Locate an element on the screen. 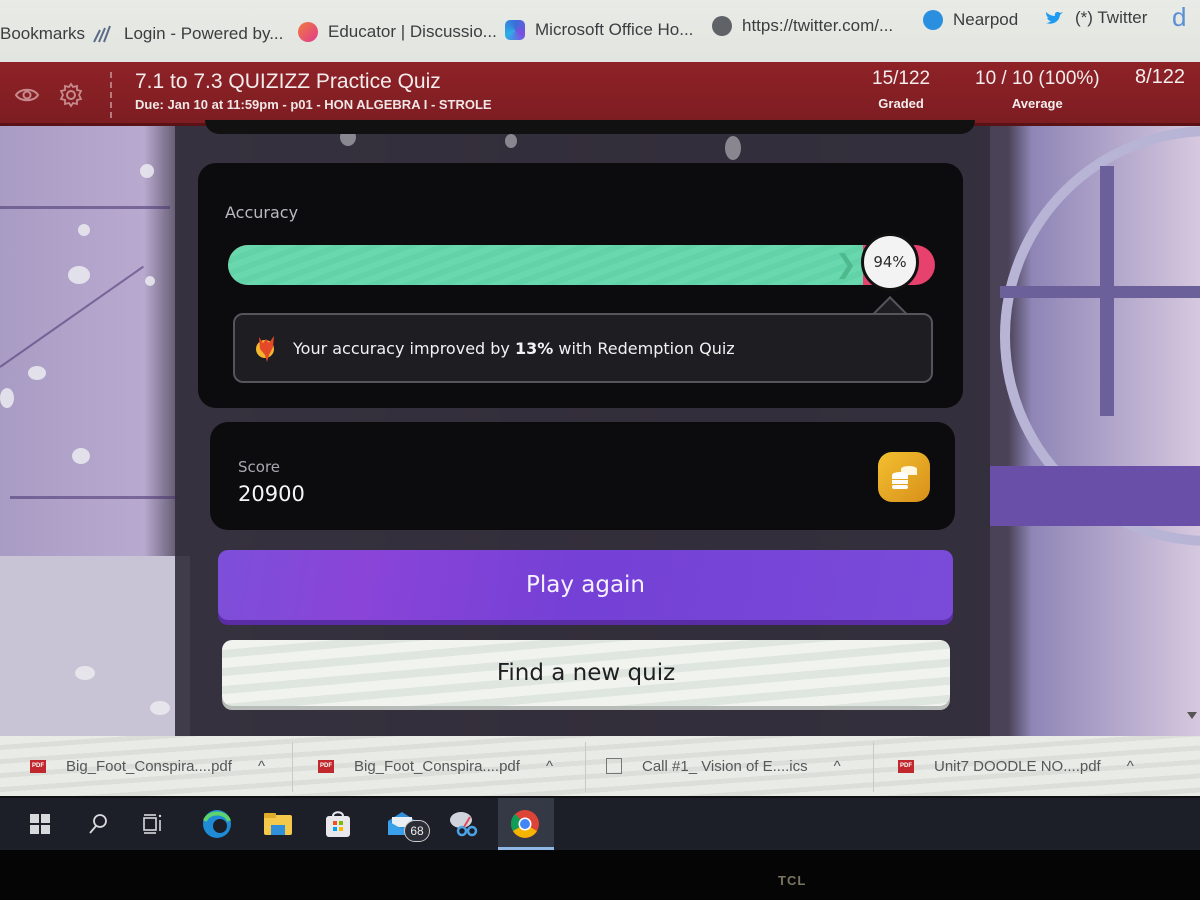 The height and width of the screenshot is (900, 1200). bookmark-nearpod: Nearpod is located at coordinates (970, 20).